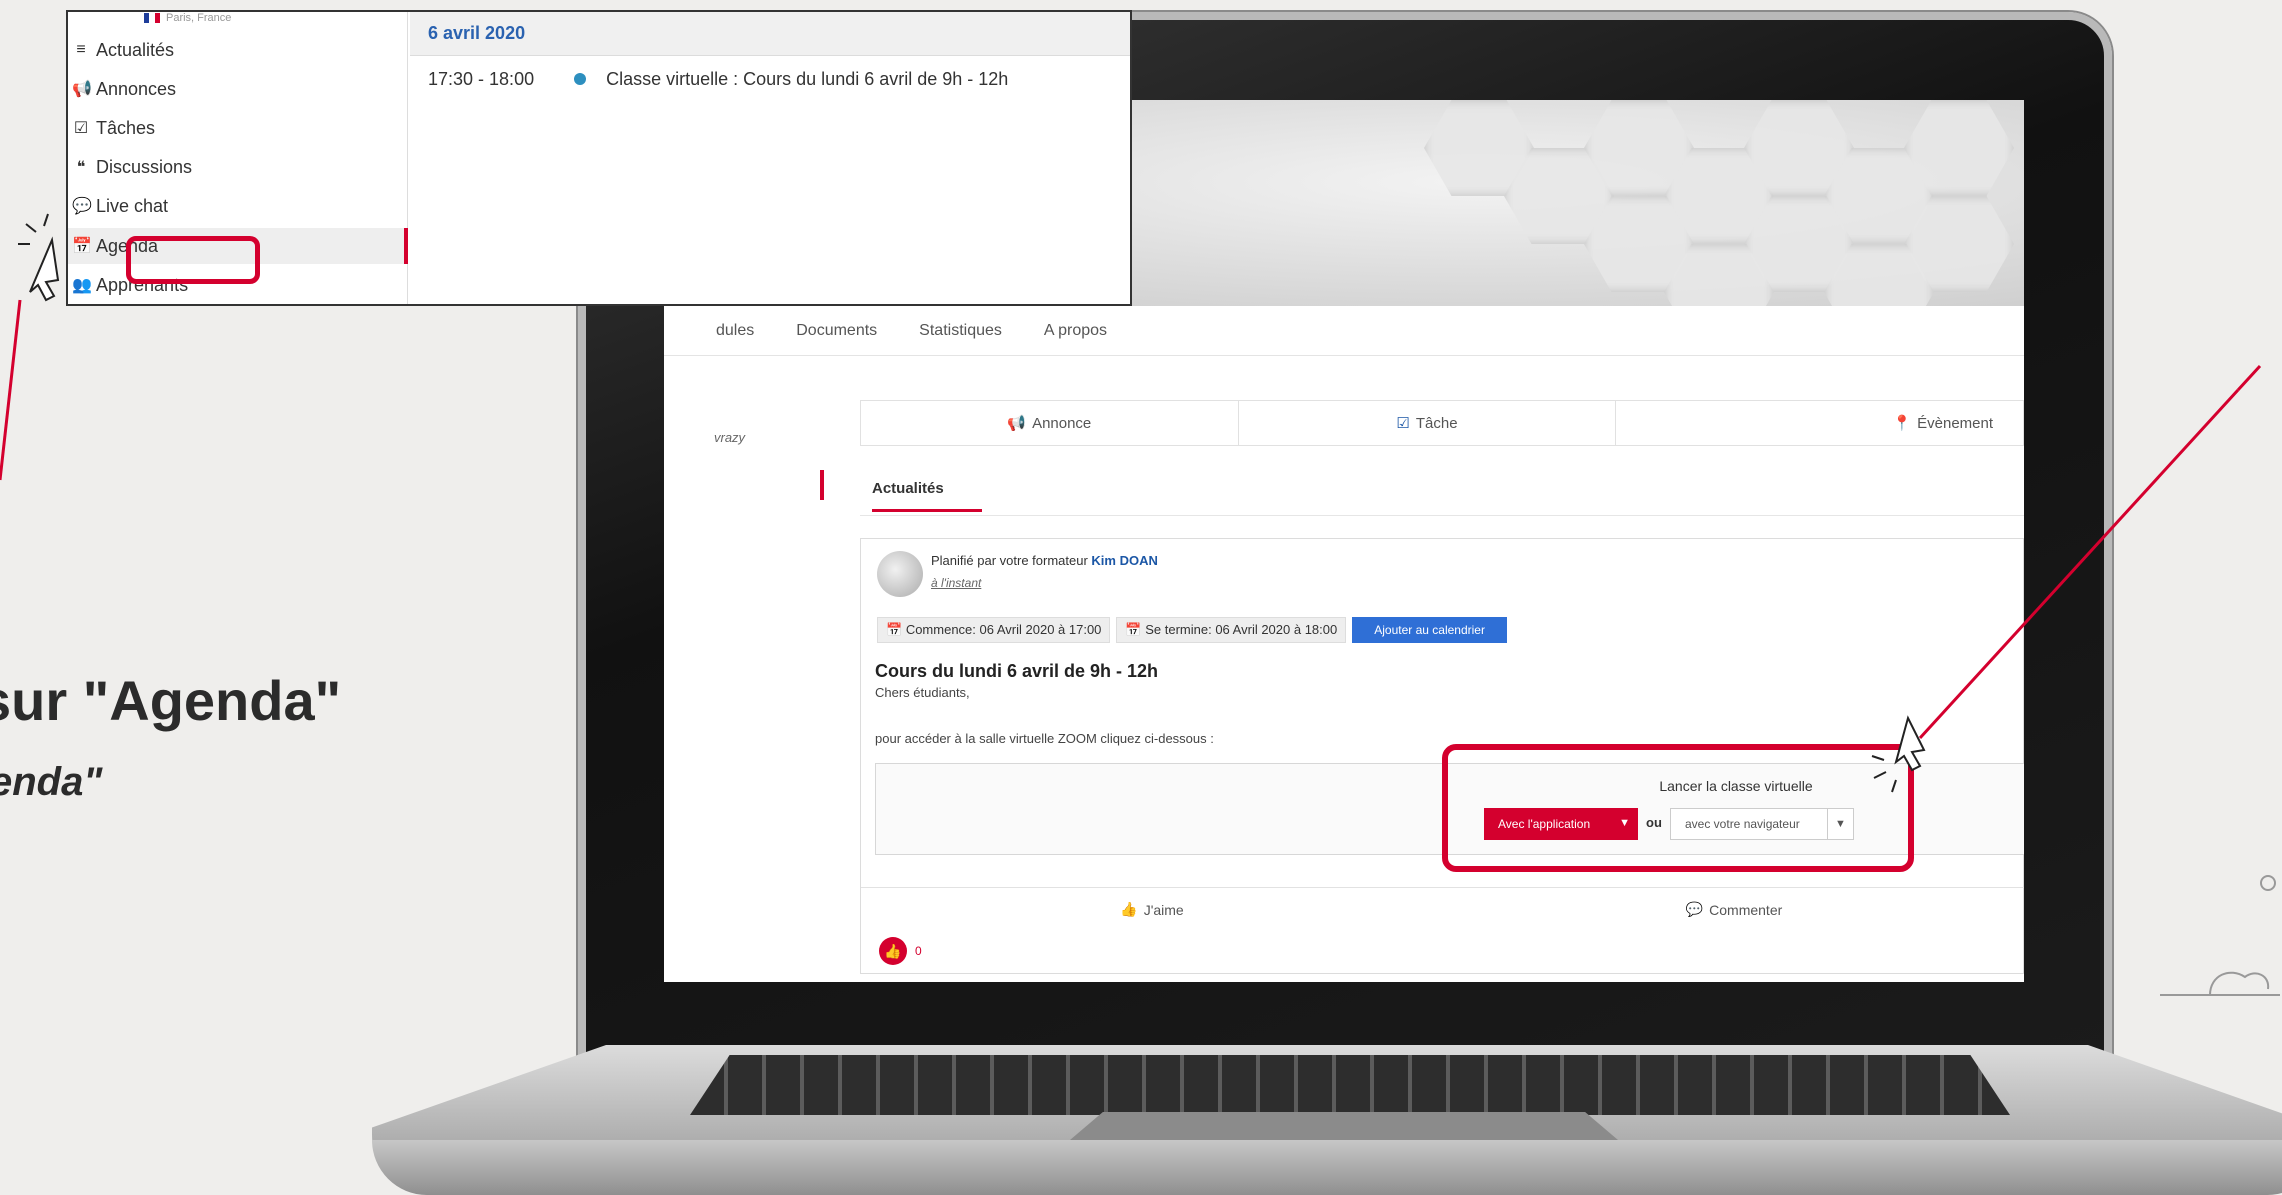 The height and width of the screenshot is (1195, 2282). I want to click on start-date-text: Commence: 06 Avril 2020 à 17:00, so click(1003, 629).